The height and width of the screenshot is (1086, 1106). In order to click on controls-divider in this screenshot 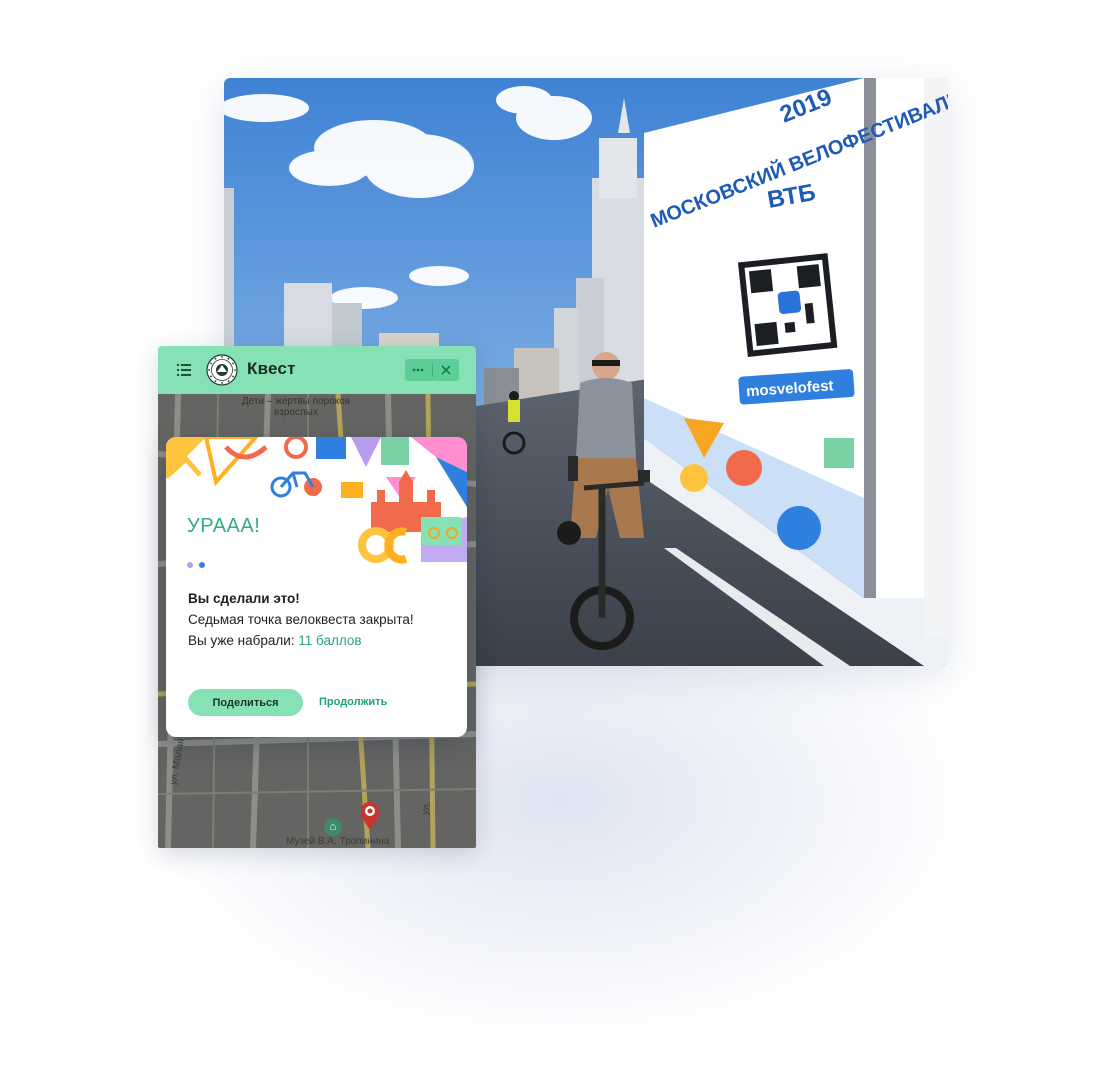, I will do `click(432, 370)`.